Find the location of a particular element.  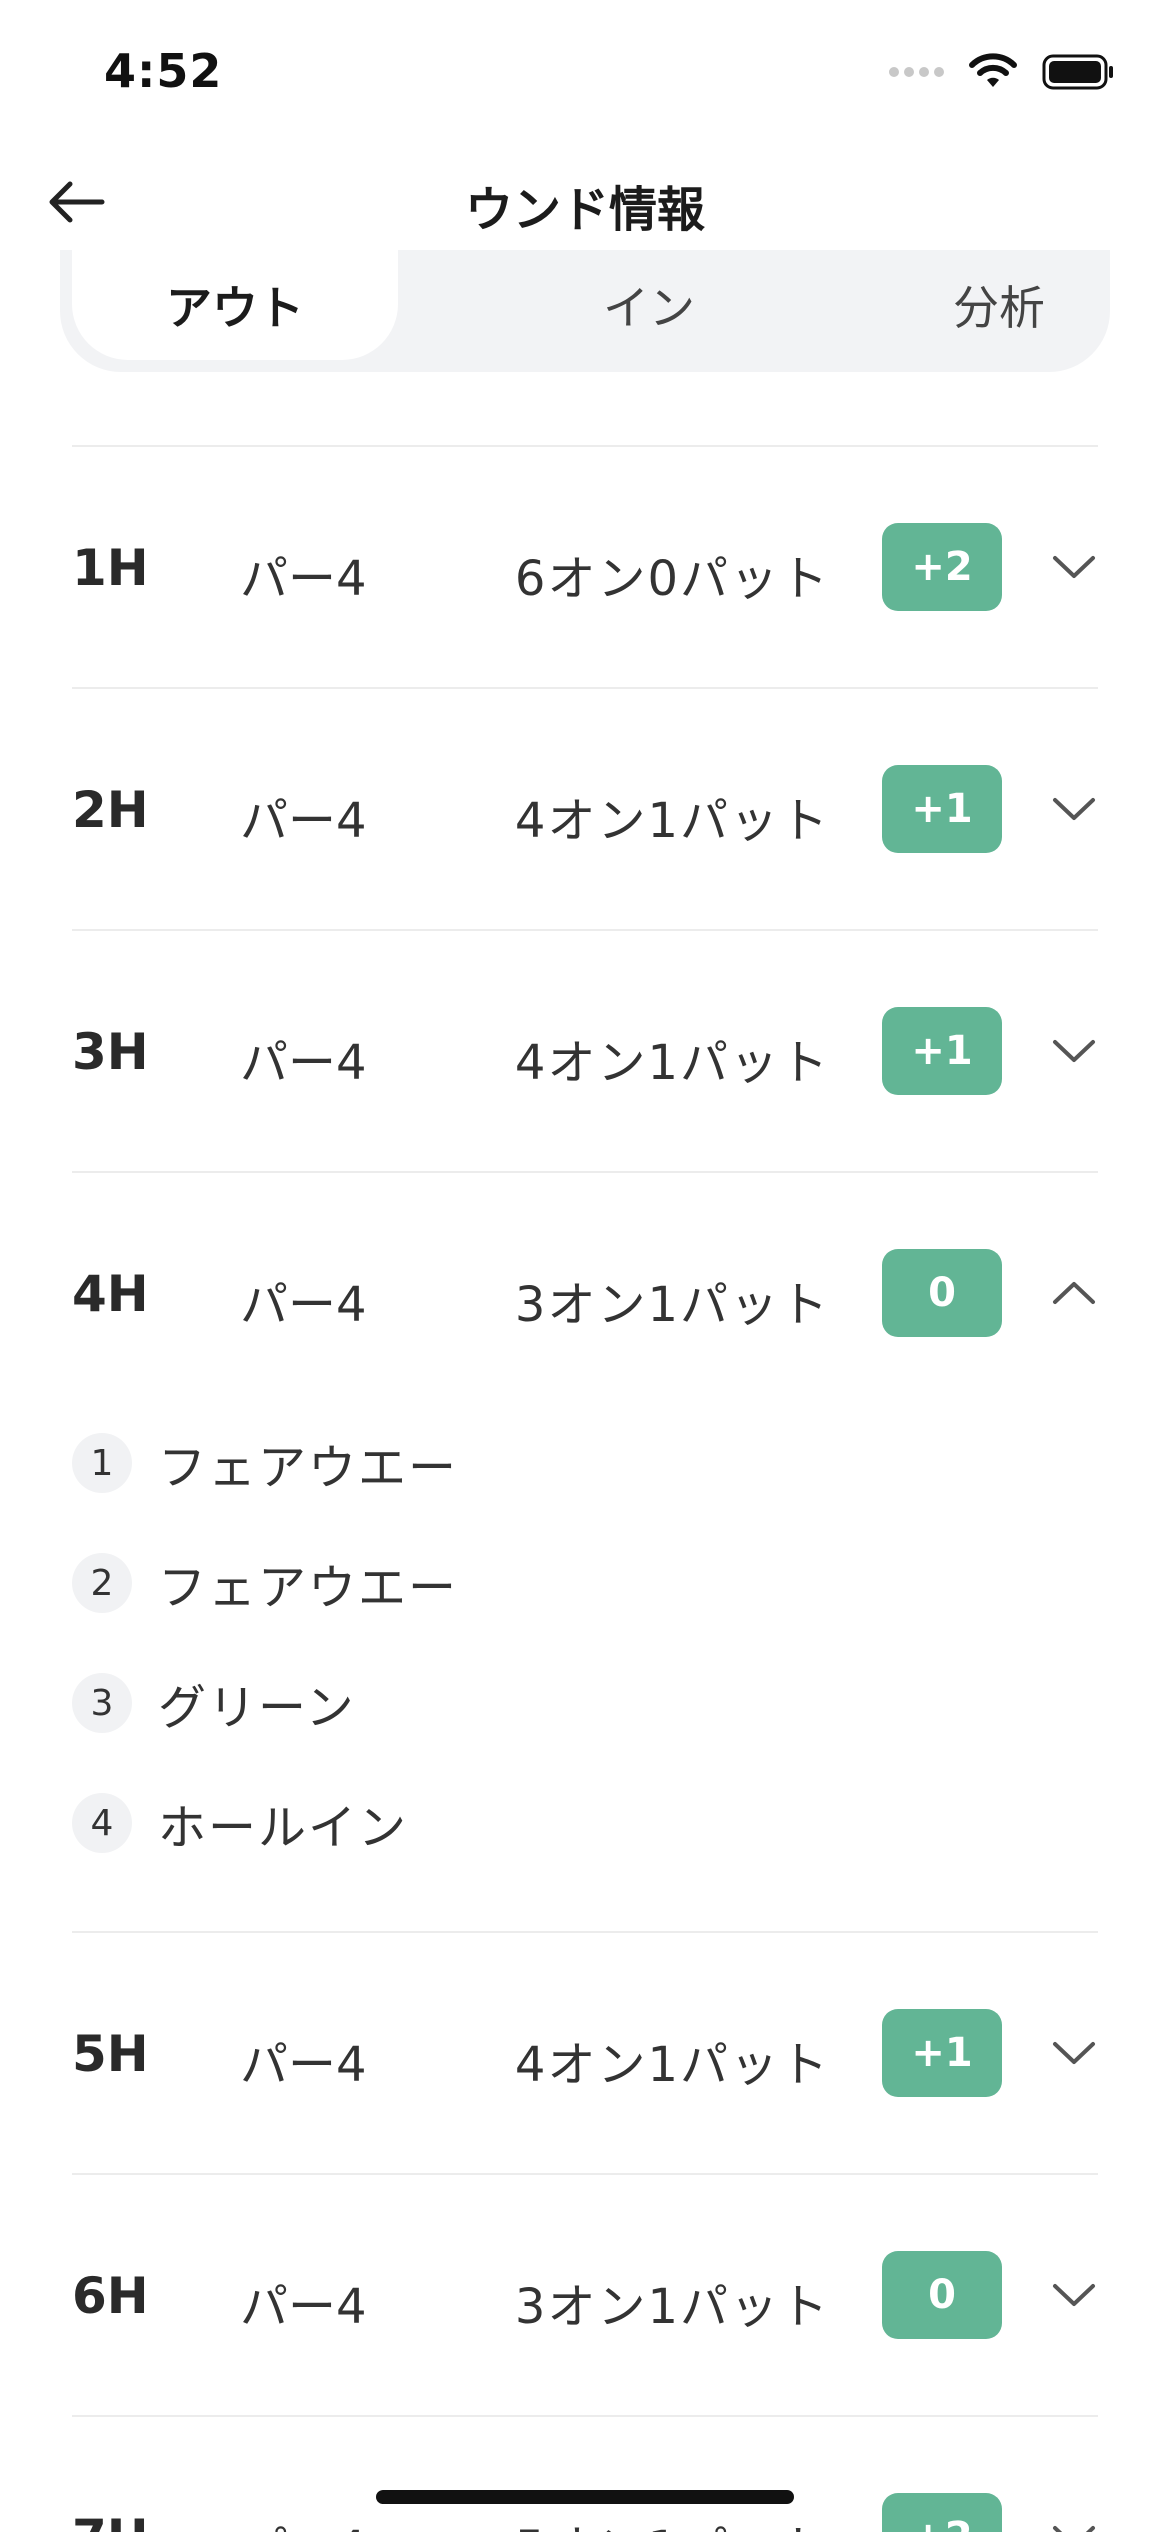

shot-index: 4 is located at coordinates (102, 1823).